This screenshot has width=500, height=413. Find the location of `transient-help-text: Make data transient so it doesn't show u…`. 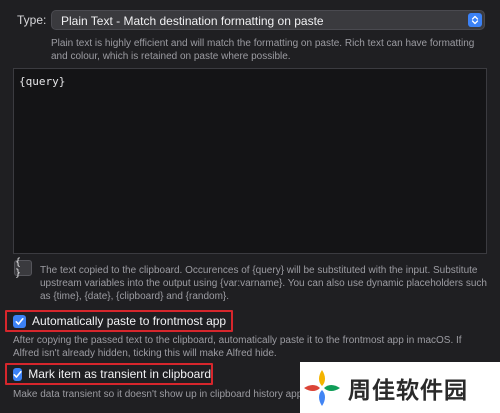

transient-help-text: Make data transient so it doesn't show u… is located at coordinates (158, 394).